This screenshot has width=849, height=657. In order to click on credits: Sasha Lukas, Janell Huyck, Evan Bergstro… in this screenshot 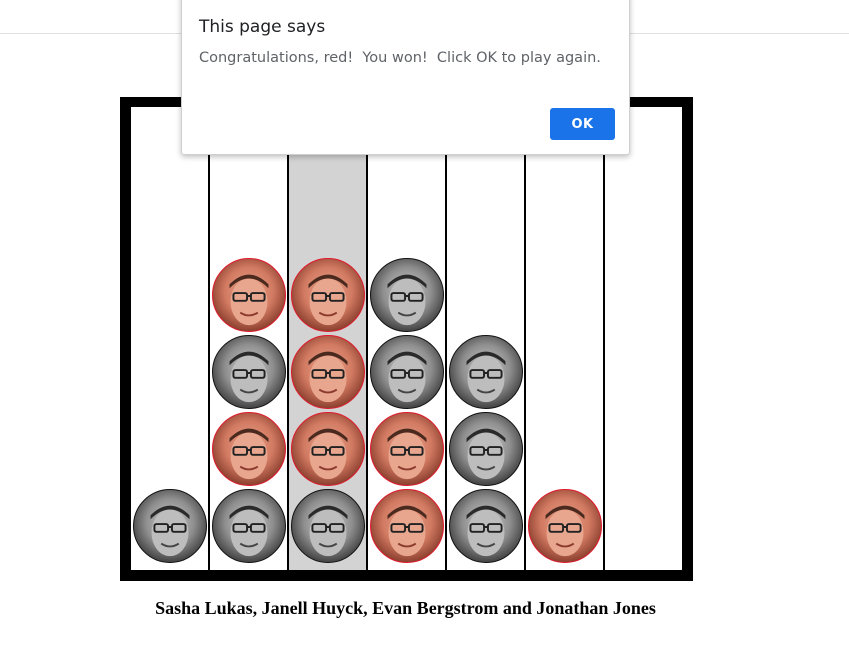, I will do `click(405, 608)`.